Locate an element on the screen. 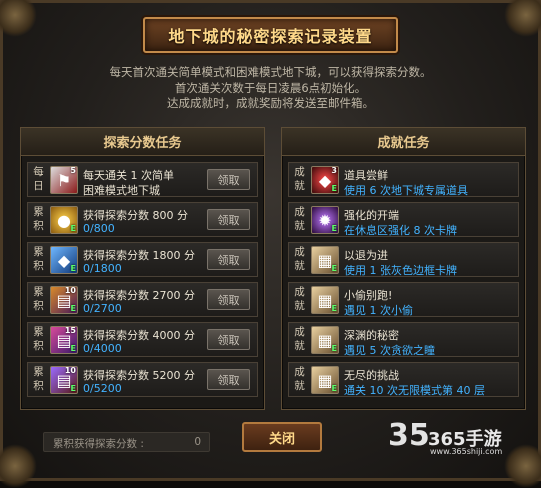 The image size is (541, 488). task-row: 累积 ▤ 10 E 获得探索分数 5200 分 0/5200 领取 is located at coordinates (142, 379).